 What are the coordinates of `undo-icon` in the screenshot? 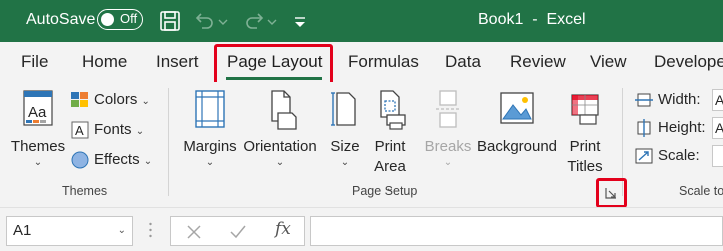 It's located at (205, 21).